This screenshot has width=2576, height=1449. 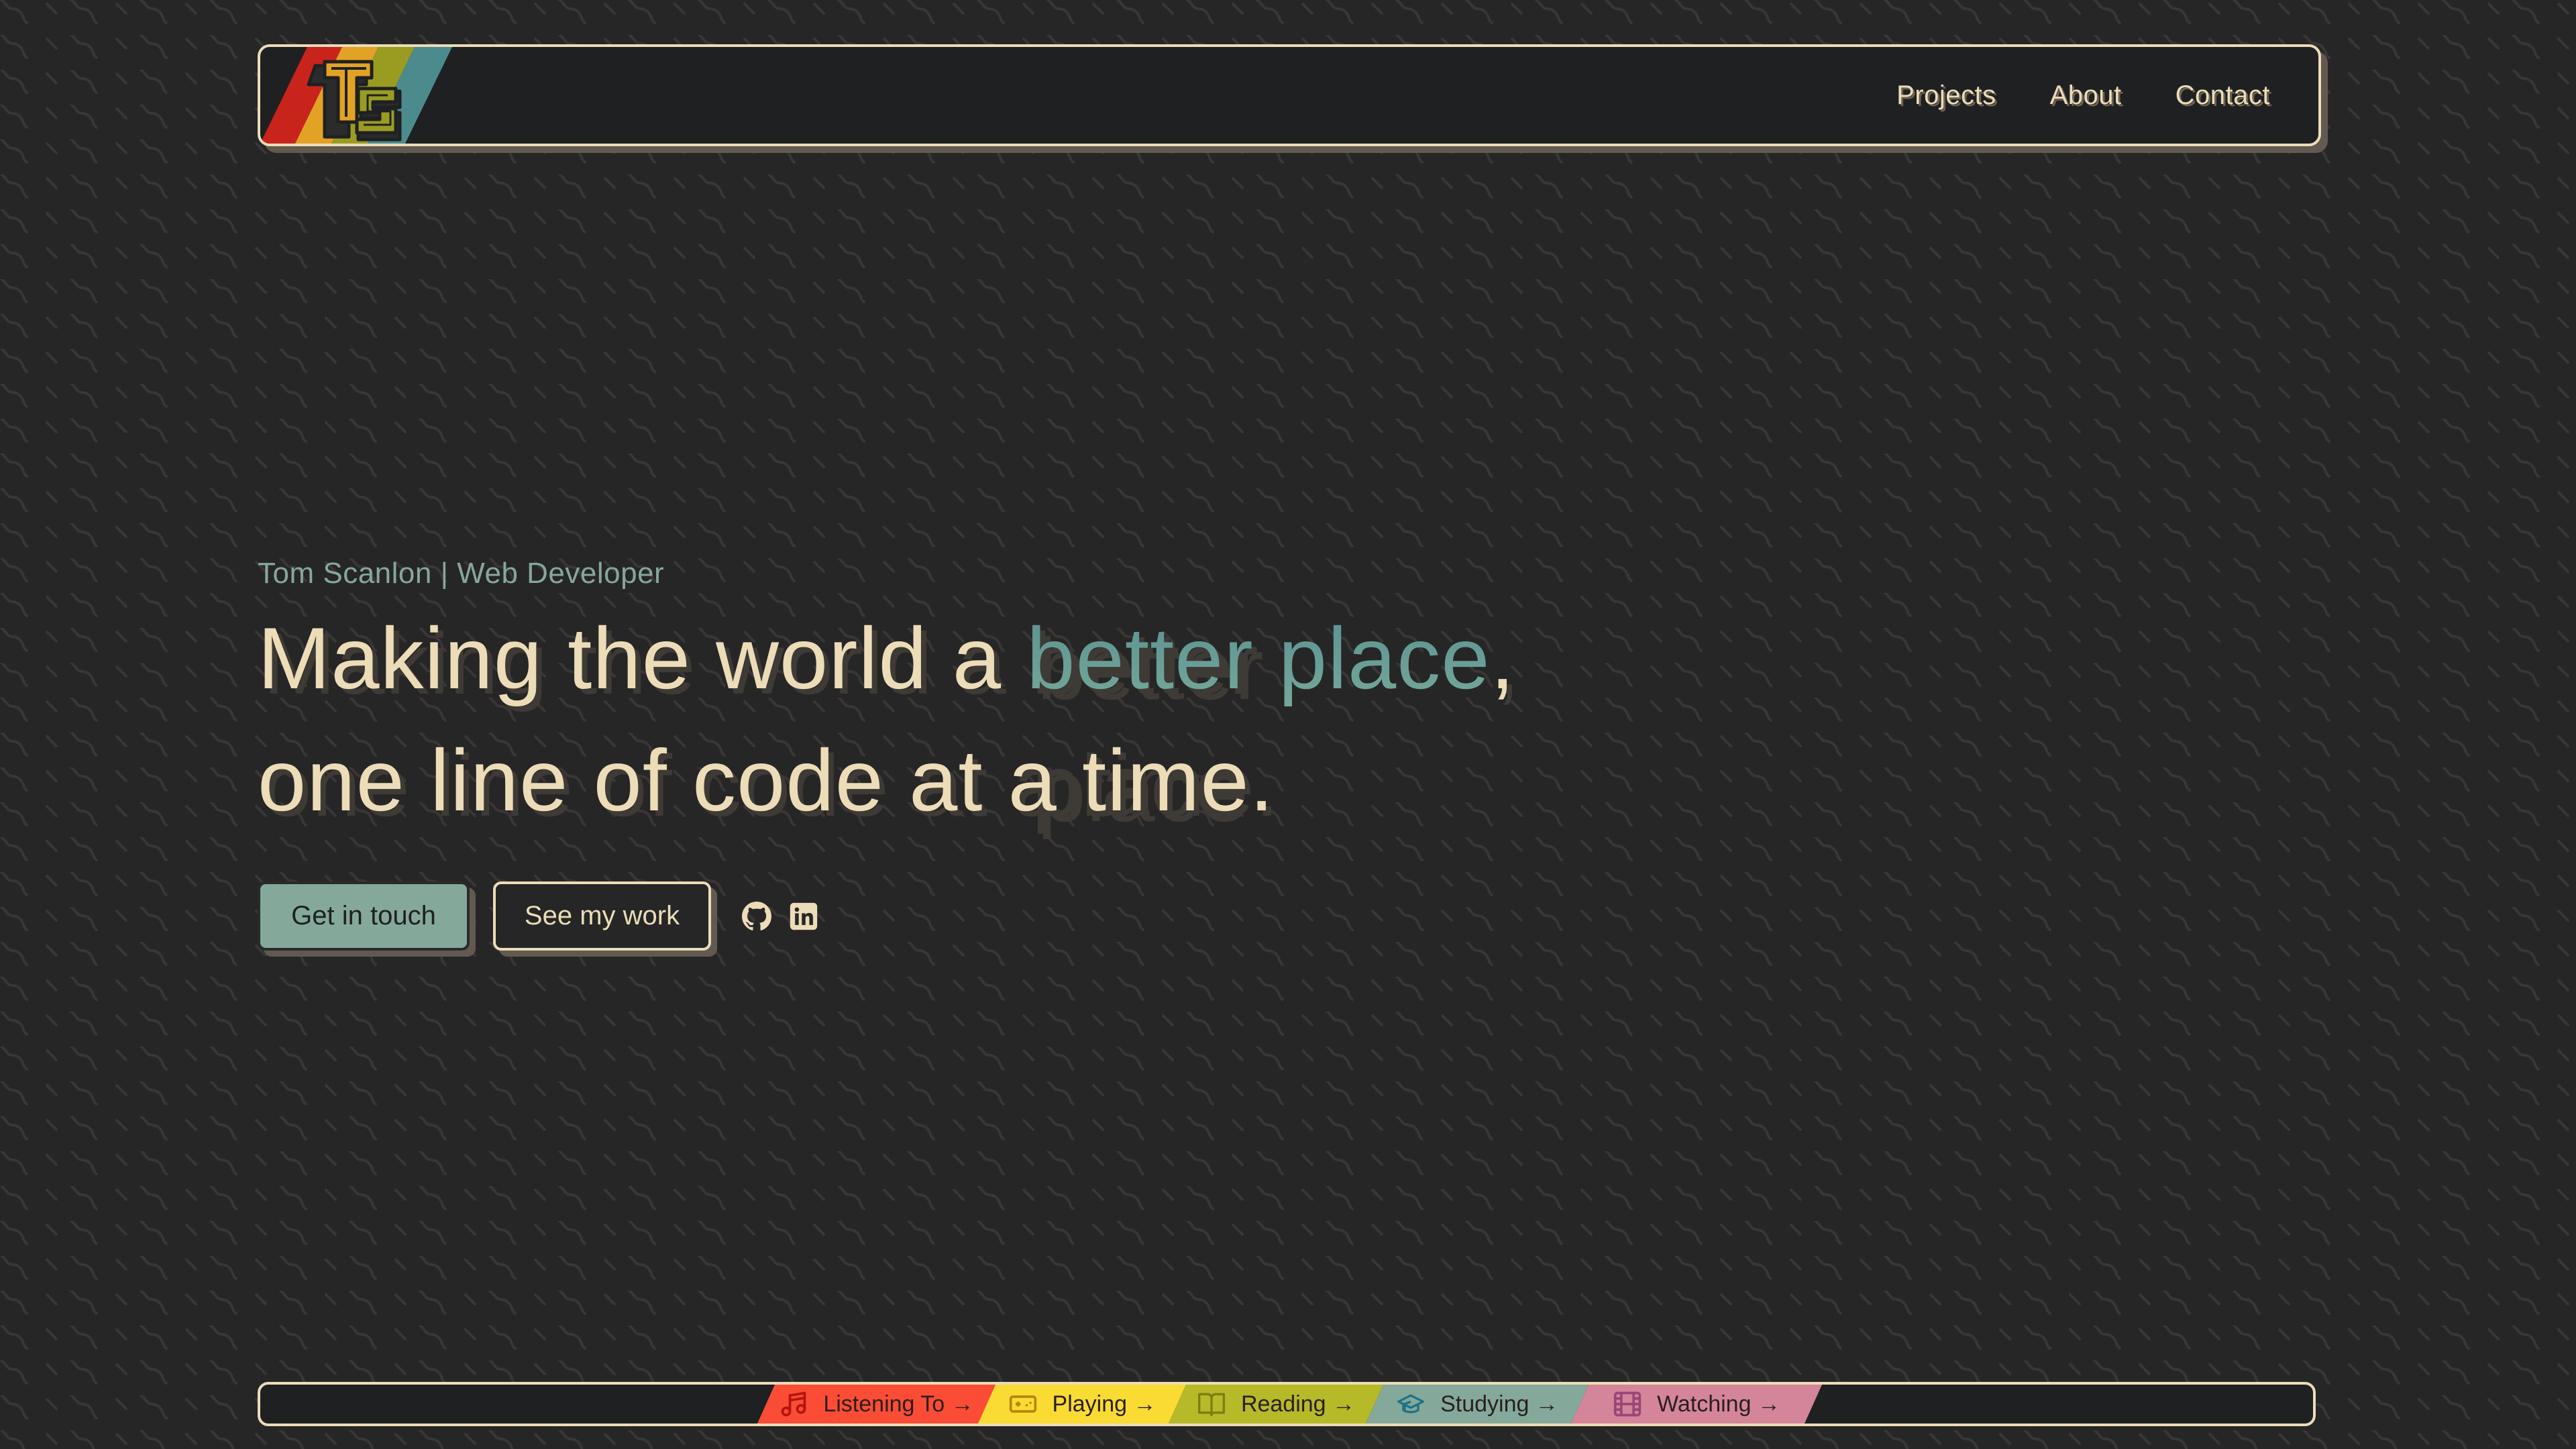 I want to click on see-my-work-button: See my work, so click(x=602, y=916).